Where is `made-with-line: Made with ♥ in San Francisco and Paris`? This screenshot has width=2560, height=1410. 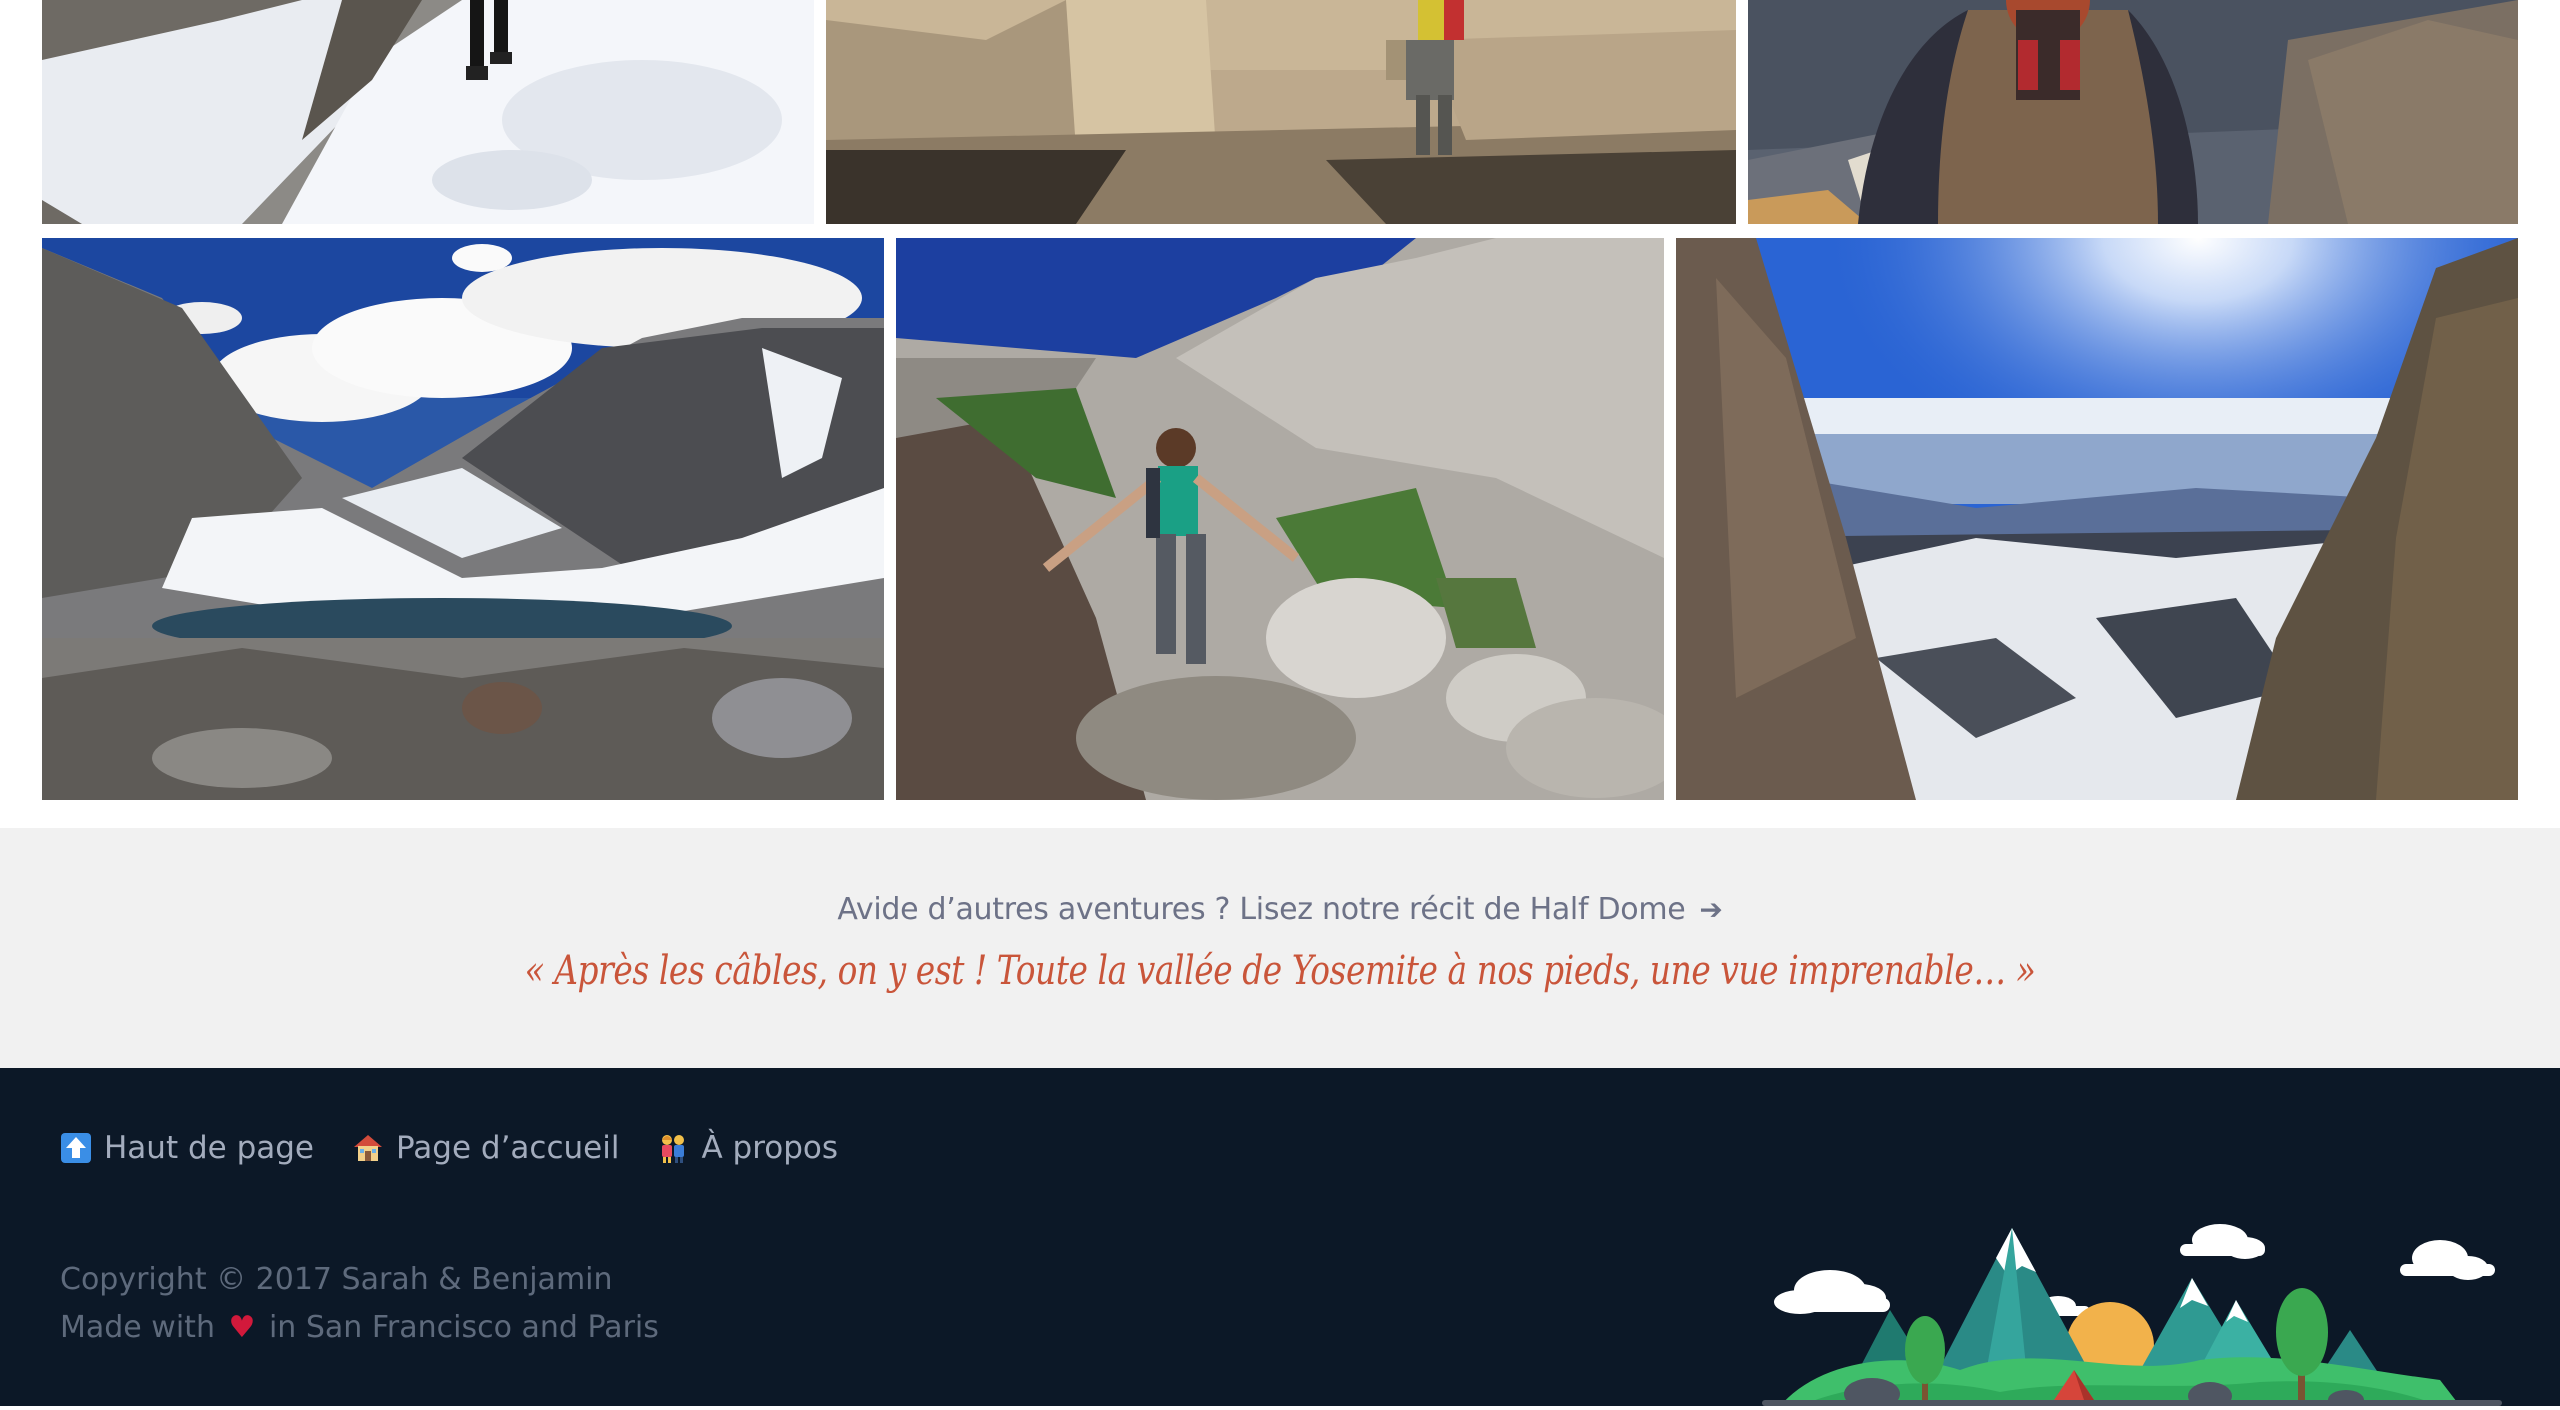
made-with-line: Made with ♥ in San Francisco and Paris is located at coordinates (359, 1328).